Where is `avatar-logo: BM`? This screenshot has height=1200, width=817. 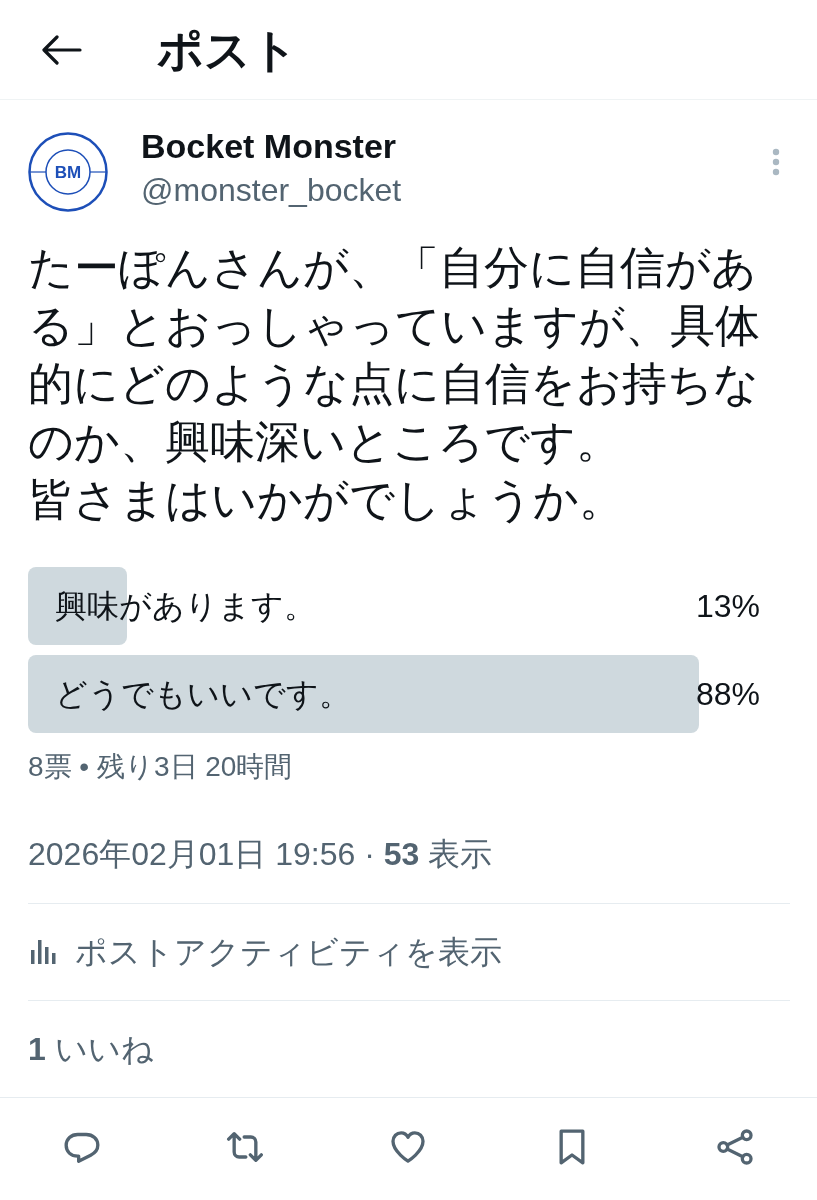
avatar-logo: BM is located at coordinates (68, 172).